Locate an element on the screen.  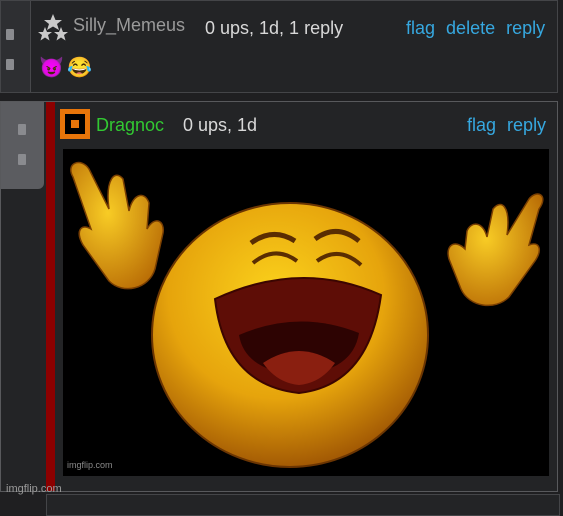
devil-emoji: 😈 is located at coordinates (51, 68).